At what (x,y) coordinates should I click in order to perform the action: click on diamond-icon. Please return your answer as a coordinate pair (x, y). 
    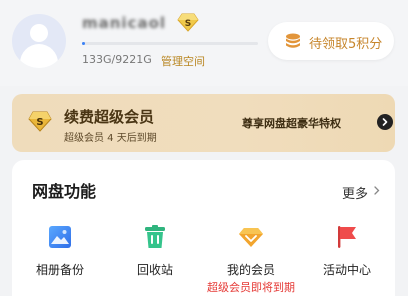
    Looking at the image, I should click on (251, 237).